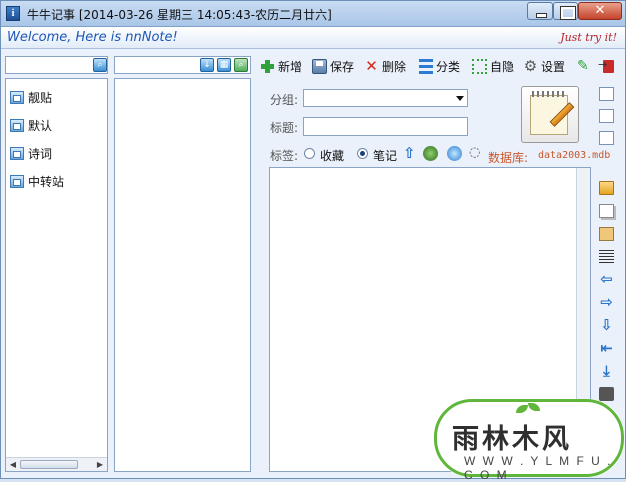  What do you see at coordinates (512, 439) in the screenshot?
I see `watermark-title: 雨林木风` at bounding box center [512, 439].